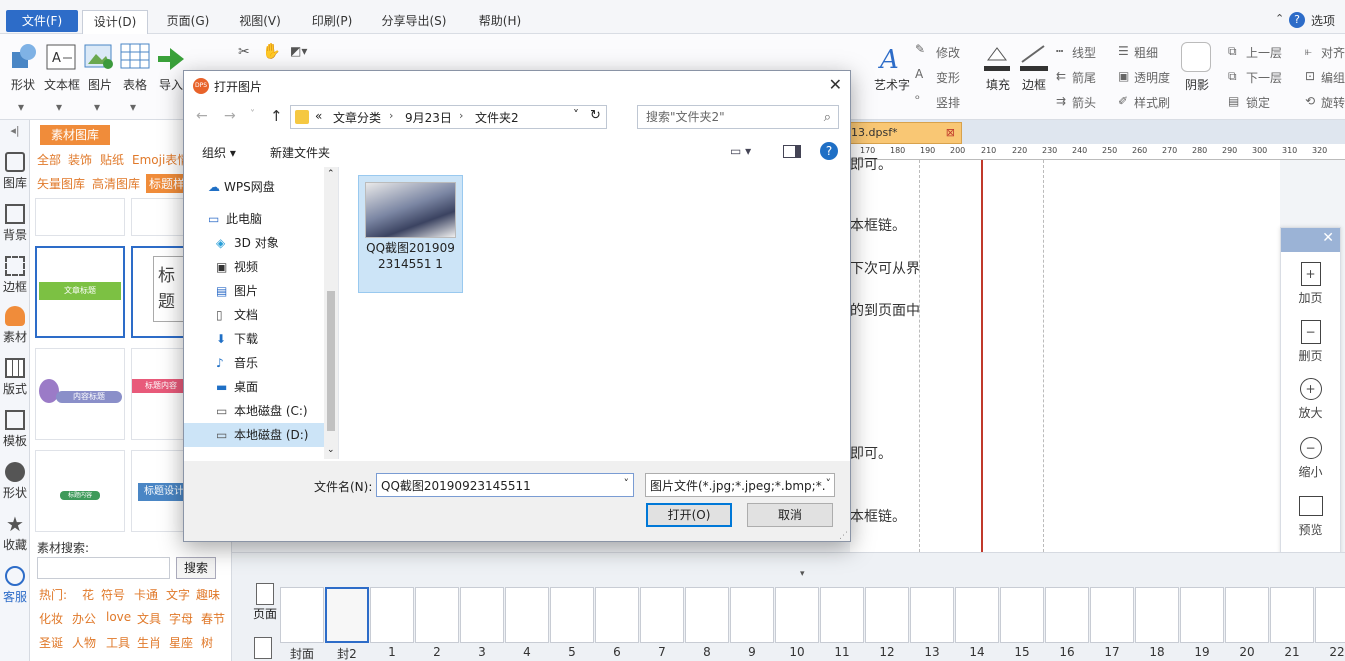 Image resolution: width=1345 pixels, height=661 pixels. What do you see at coordinates (576, 115) in the screenshot?
I see `address-dropdown-icon: ˅` at bounding box center [576, 115].